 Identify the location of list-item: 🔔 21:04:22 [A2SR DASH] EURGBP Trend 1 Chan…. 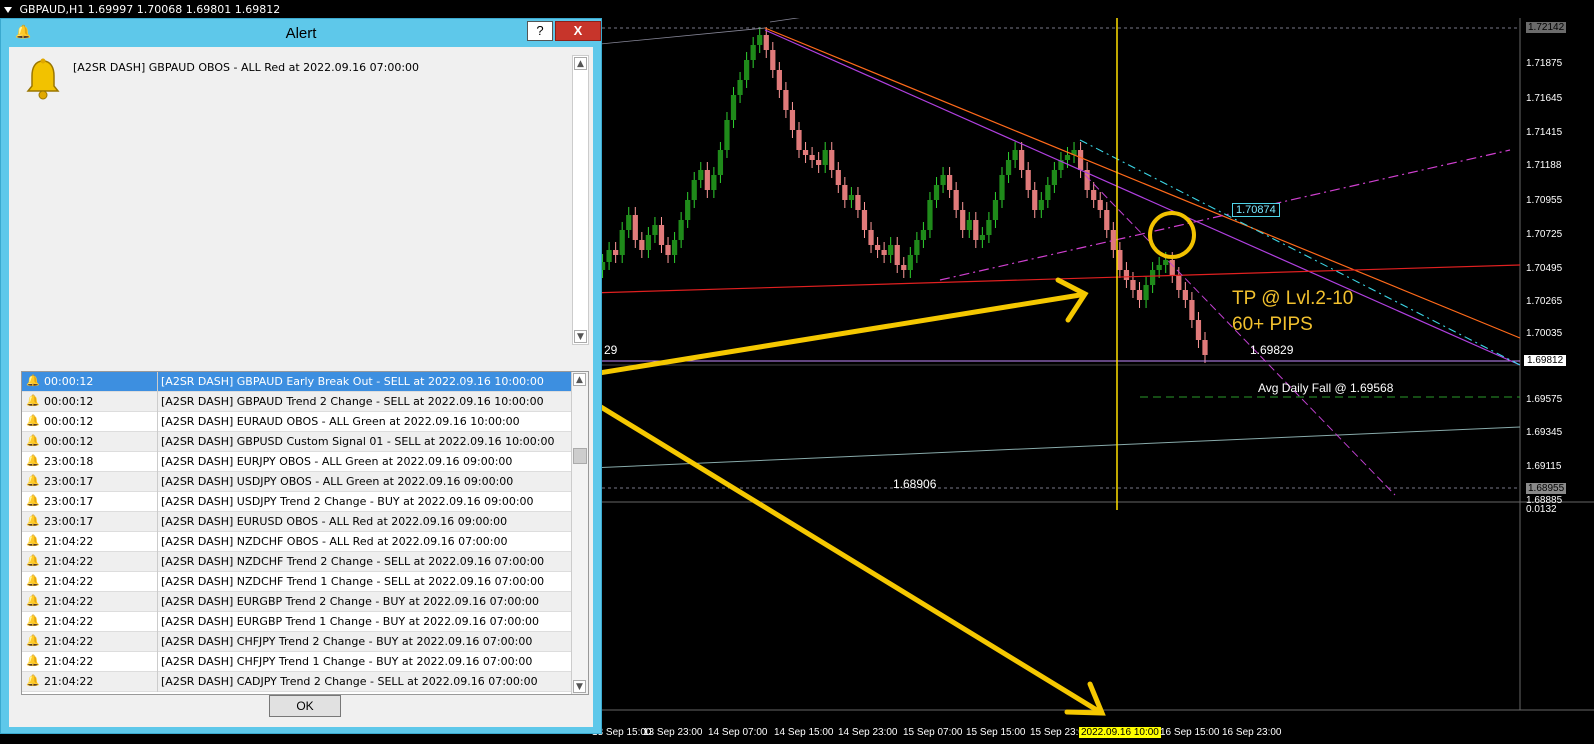
(305, 622).